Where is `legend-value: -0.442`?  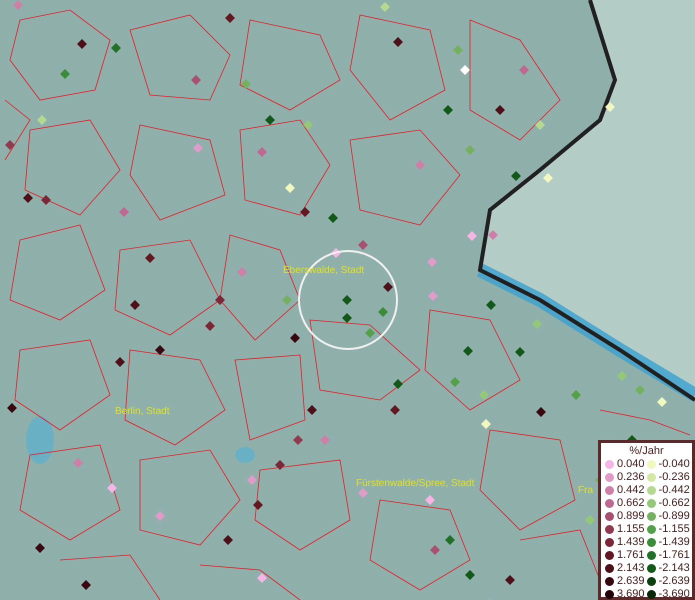
legend-value: -0.442 is located at coordinates (674, 490).